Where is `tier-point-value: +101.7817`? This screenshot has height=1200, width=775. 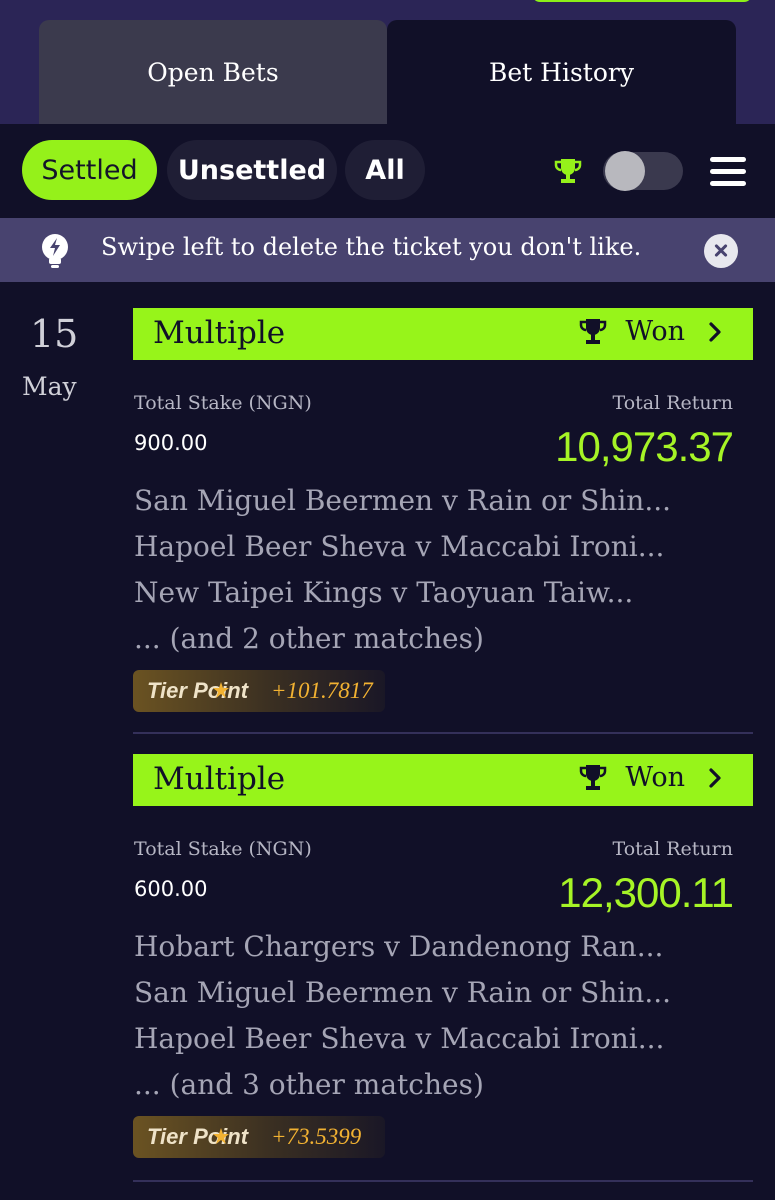
tier-point-value: +101.7817 is located at coordinates (322, 690).